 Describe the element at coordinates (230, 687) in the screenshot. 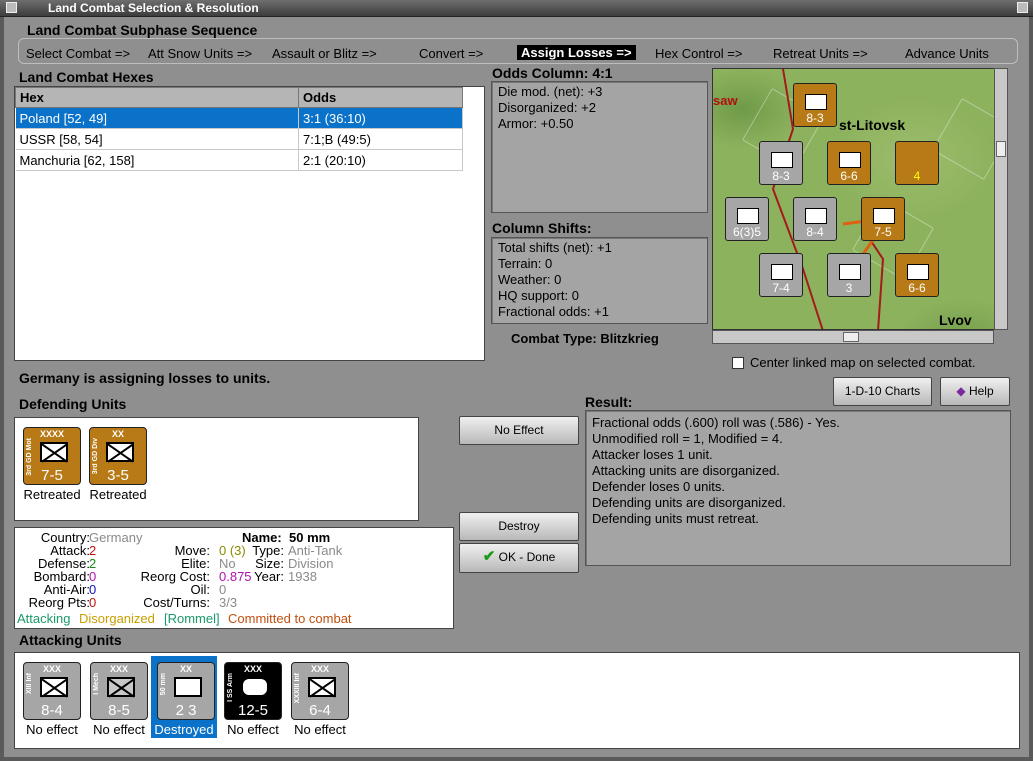

I see `unit-name: I SS Arm` at that location.